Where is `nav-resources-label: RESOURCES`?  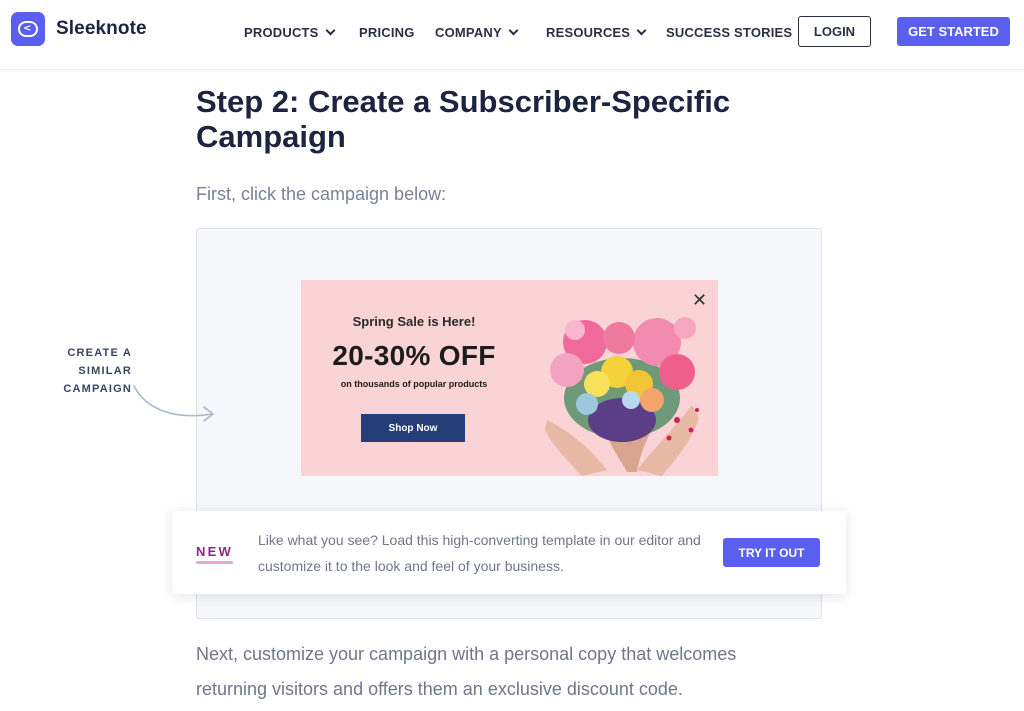 nav-resources-label: RESOURCES is located at coordinates (588, 32).